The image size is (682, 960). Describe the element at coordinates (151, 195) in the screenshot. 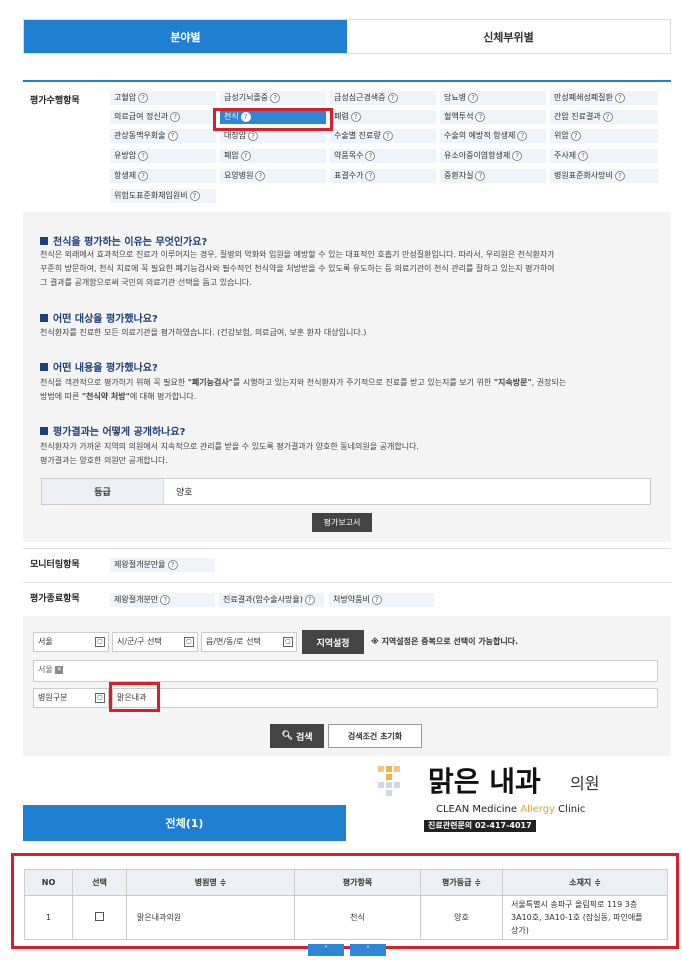

I see `item-label: 위험도표준화재입원비` at that location.